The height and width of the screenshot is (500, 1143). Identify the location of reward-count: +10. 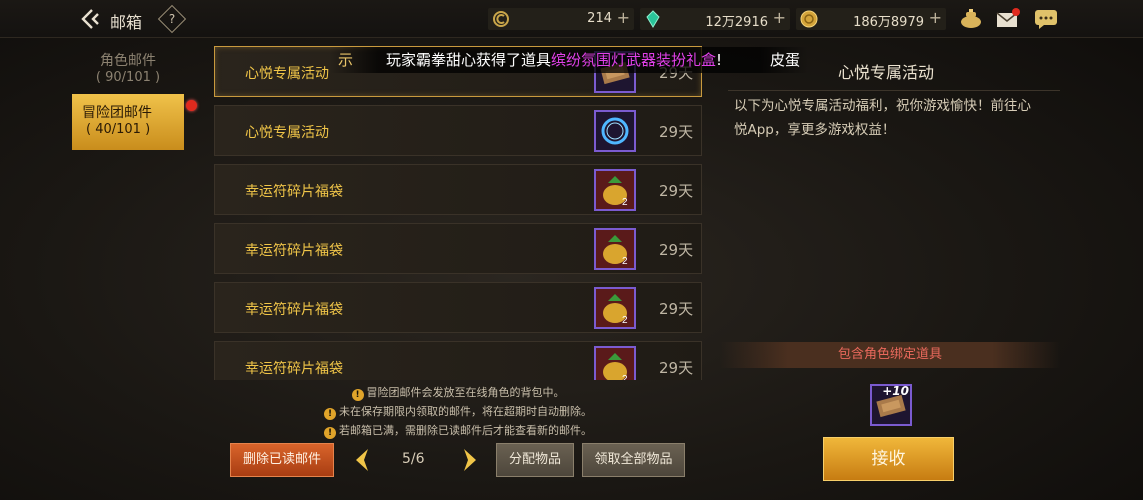
(895, 391).